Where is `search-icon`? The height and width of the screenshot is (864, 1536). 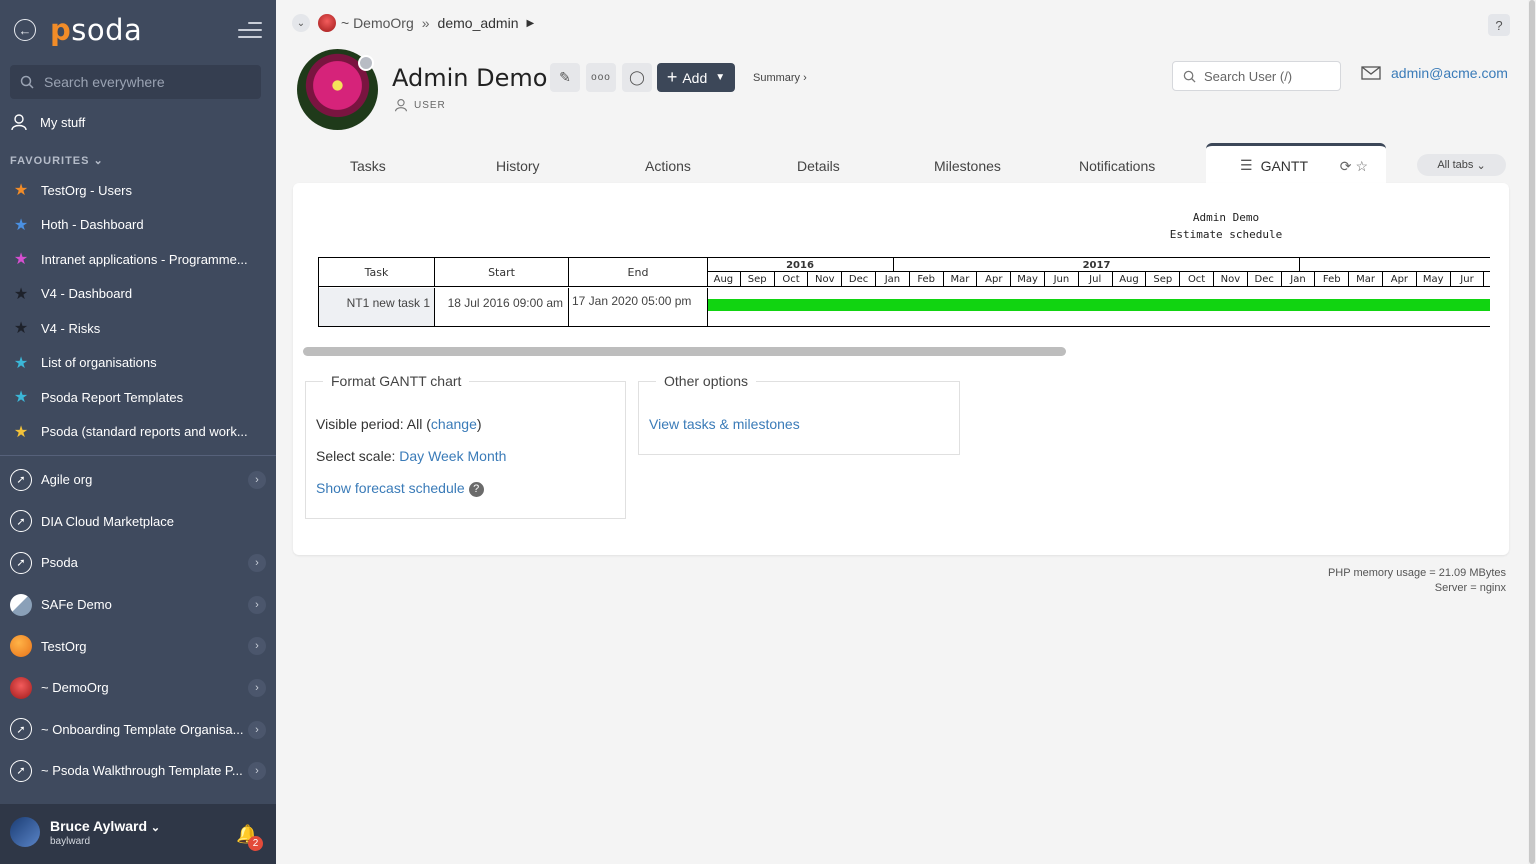
search-icon is located at coordinates (27, 82).